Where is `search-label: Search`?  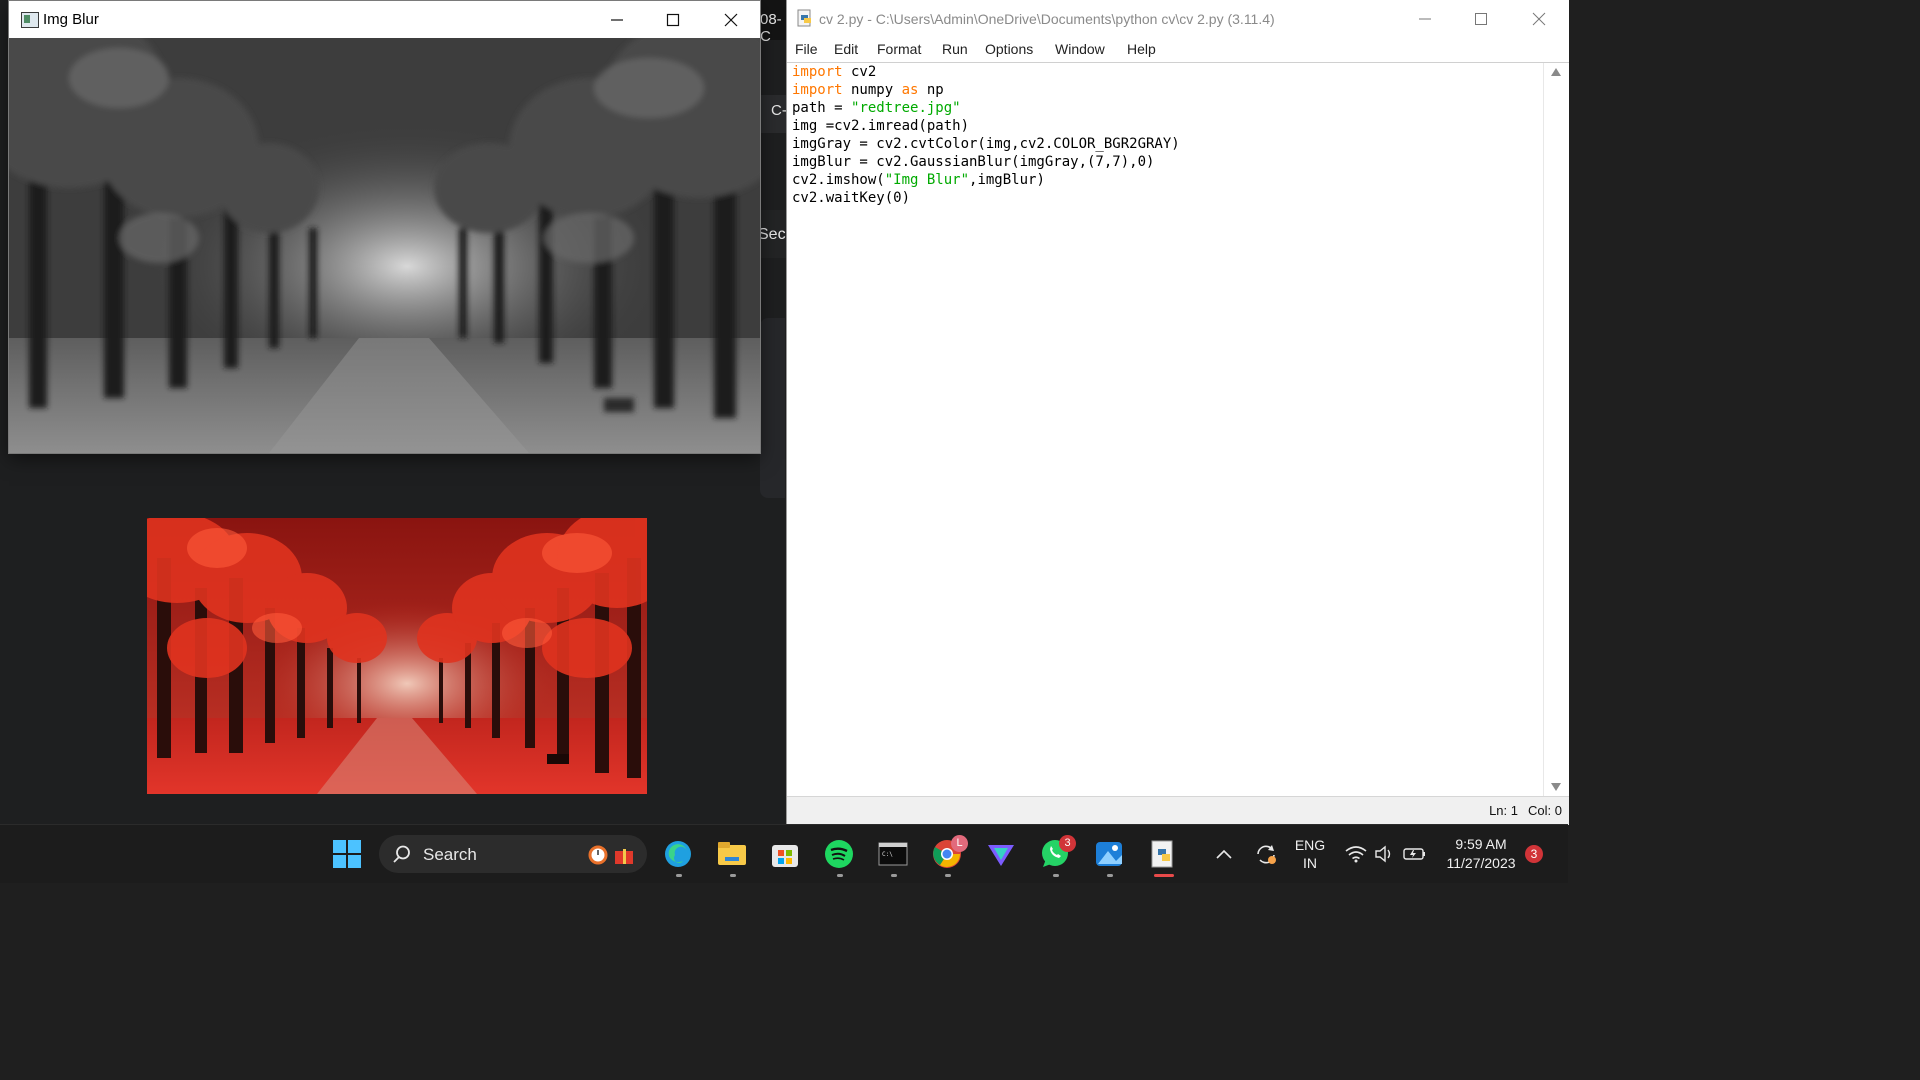 search-label: Search is located at coordinates (450, 854).